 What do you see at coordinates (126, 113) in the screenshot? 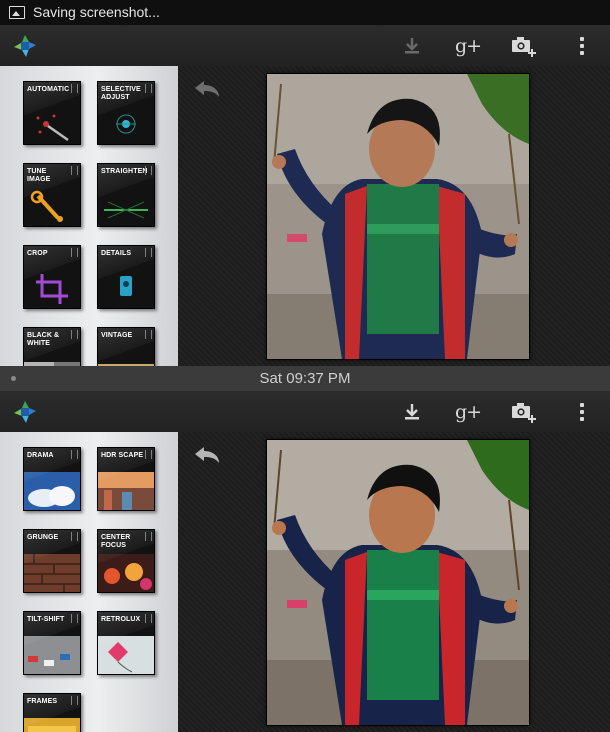
I see `tool-selective-adjust: SELECTIVE ADJUST` at bounding box center [126, 113].